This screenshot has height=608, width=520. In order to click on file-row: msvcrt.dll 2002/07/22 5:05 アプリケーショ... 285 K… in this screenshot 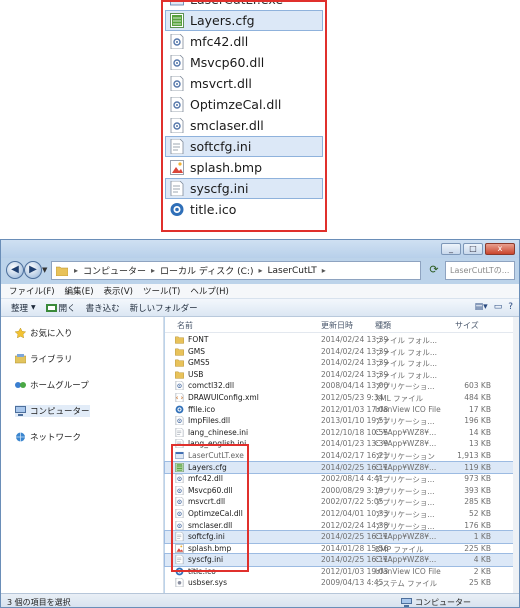, I will do `click(342, 502)`.